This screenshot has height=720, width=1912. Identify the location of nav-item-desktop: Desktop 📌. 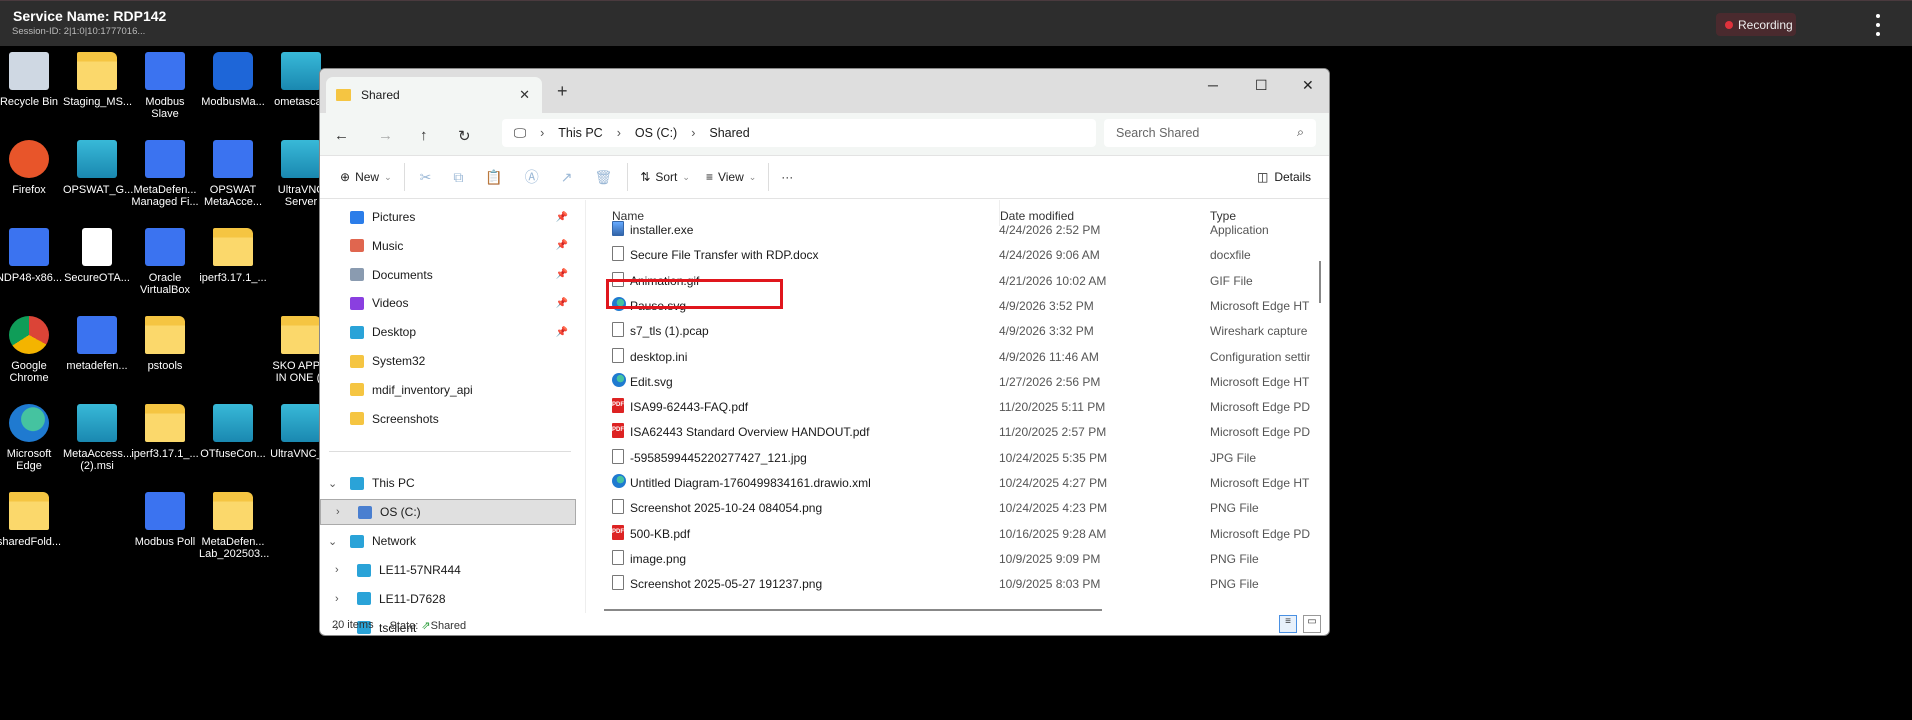
(448, 332).